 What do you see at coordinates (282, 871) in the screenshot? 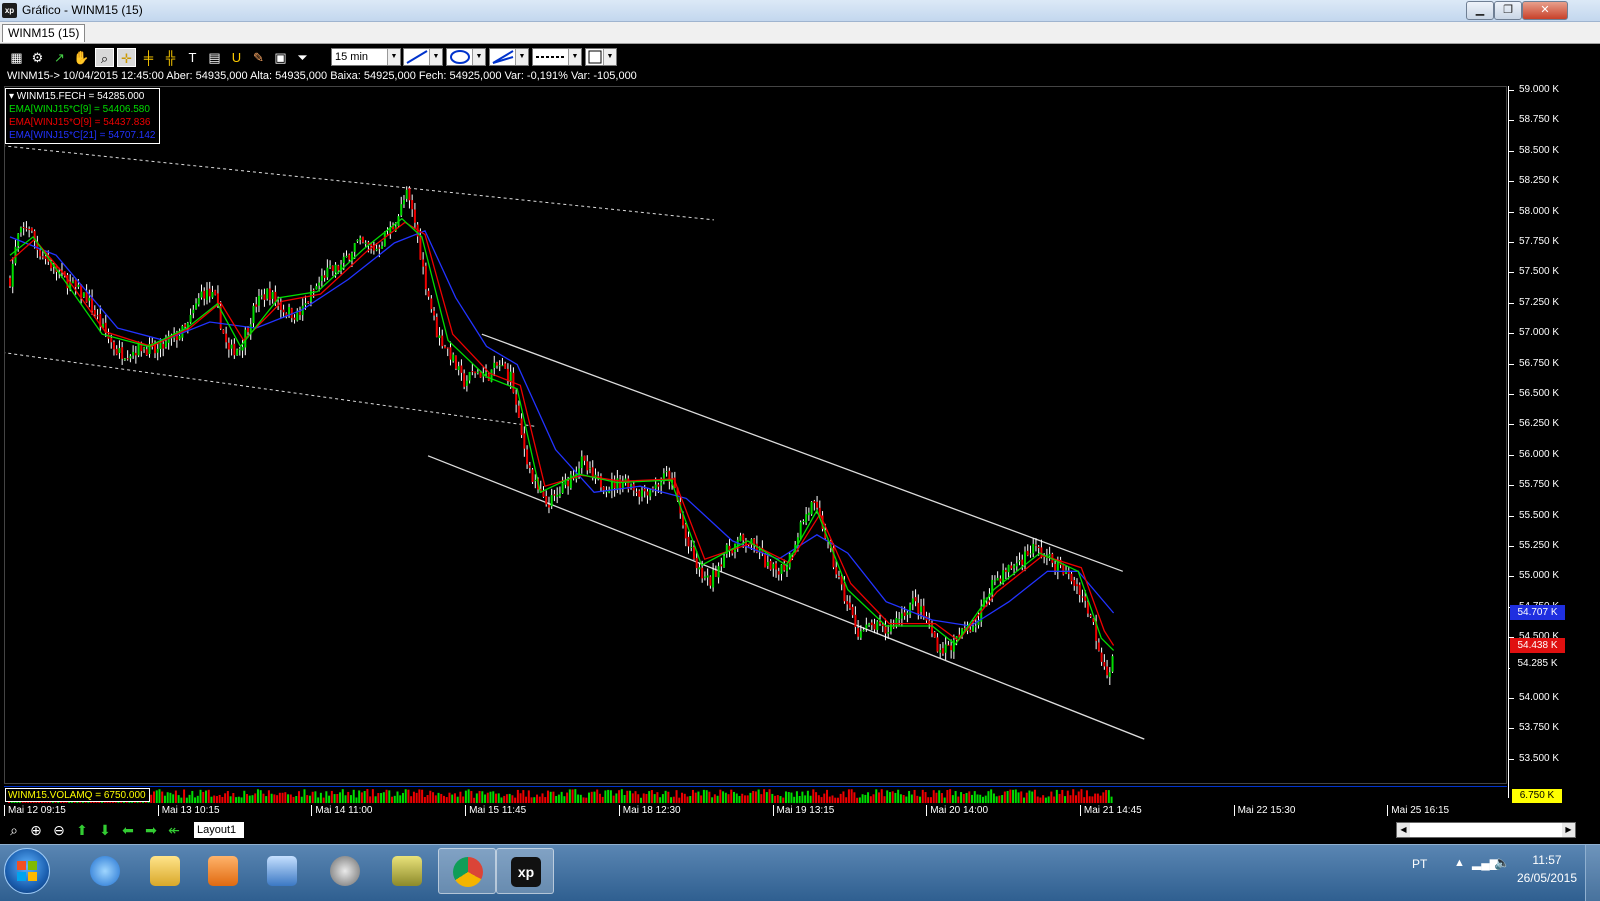
I see `taskbar-network` at bounding box center [282, 871].